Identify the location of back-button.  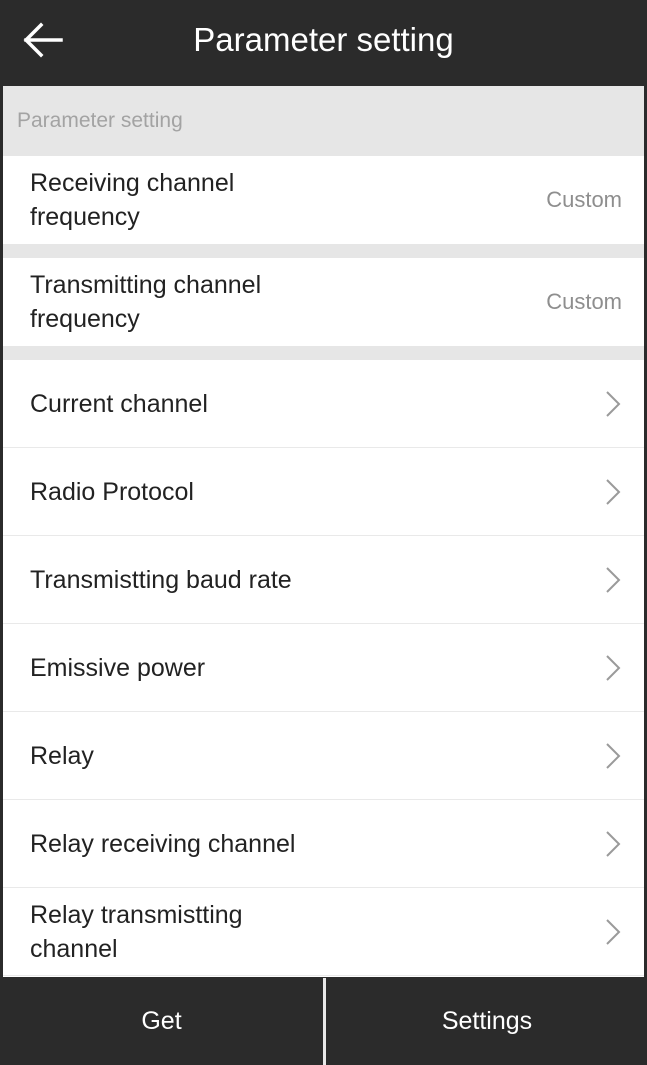
(43, 40).